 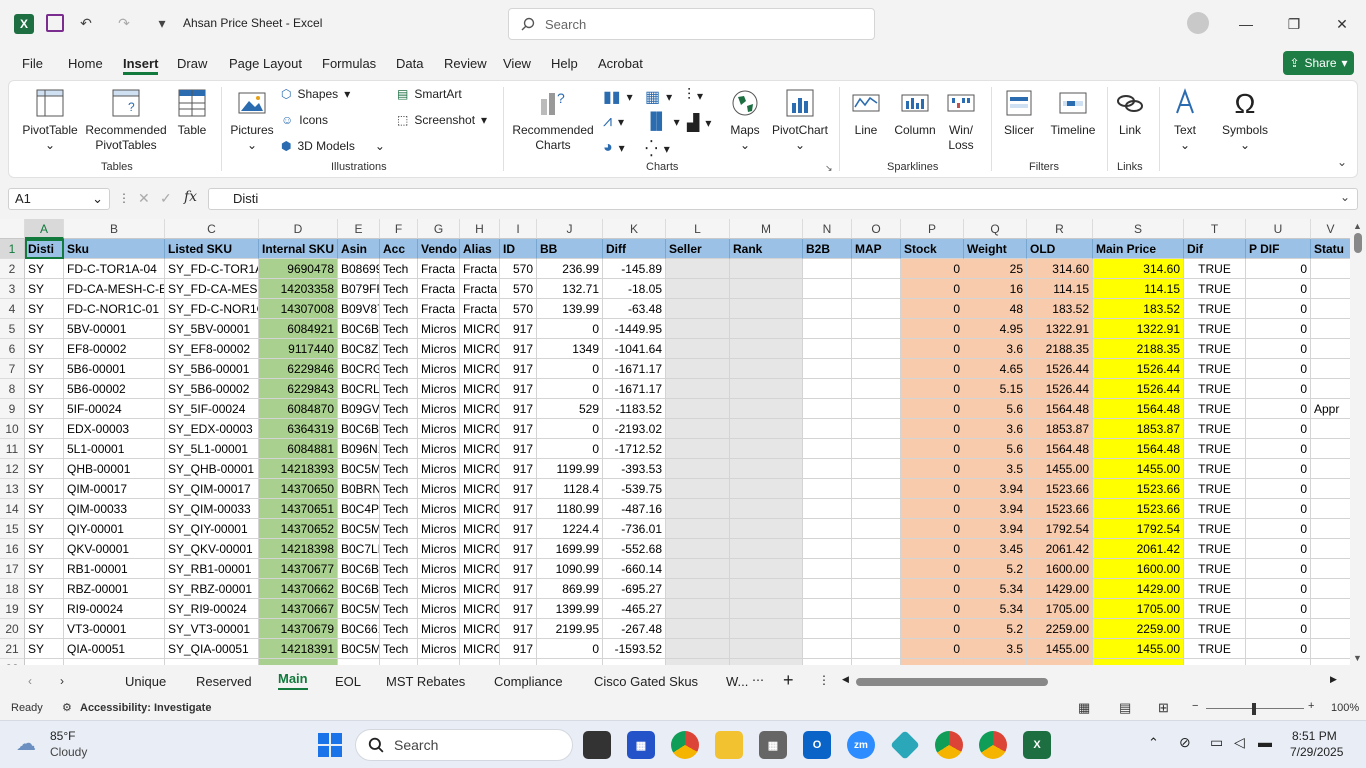 What do you see at coordinates (212, 589) in the screenshot?
I see `table-cell: SY_RBZ-00001` at bounding box center [212, 589].